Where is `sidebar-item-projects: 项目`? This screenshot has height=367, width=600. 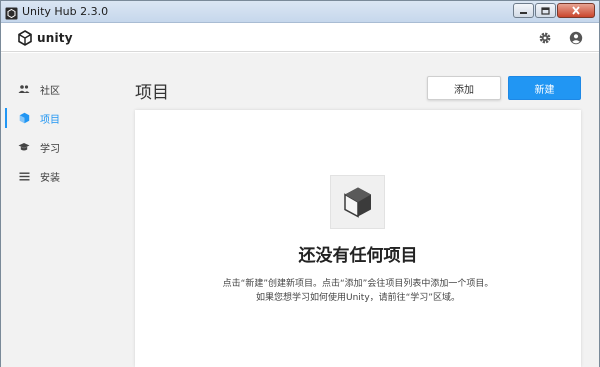
sidebar-item-projects: 项目 is located at coordinates (56, 118).